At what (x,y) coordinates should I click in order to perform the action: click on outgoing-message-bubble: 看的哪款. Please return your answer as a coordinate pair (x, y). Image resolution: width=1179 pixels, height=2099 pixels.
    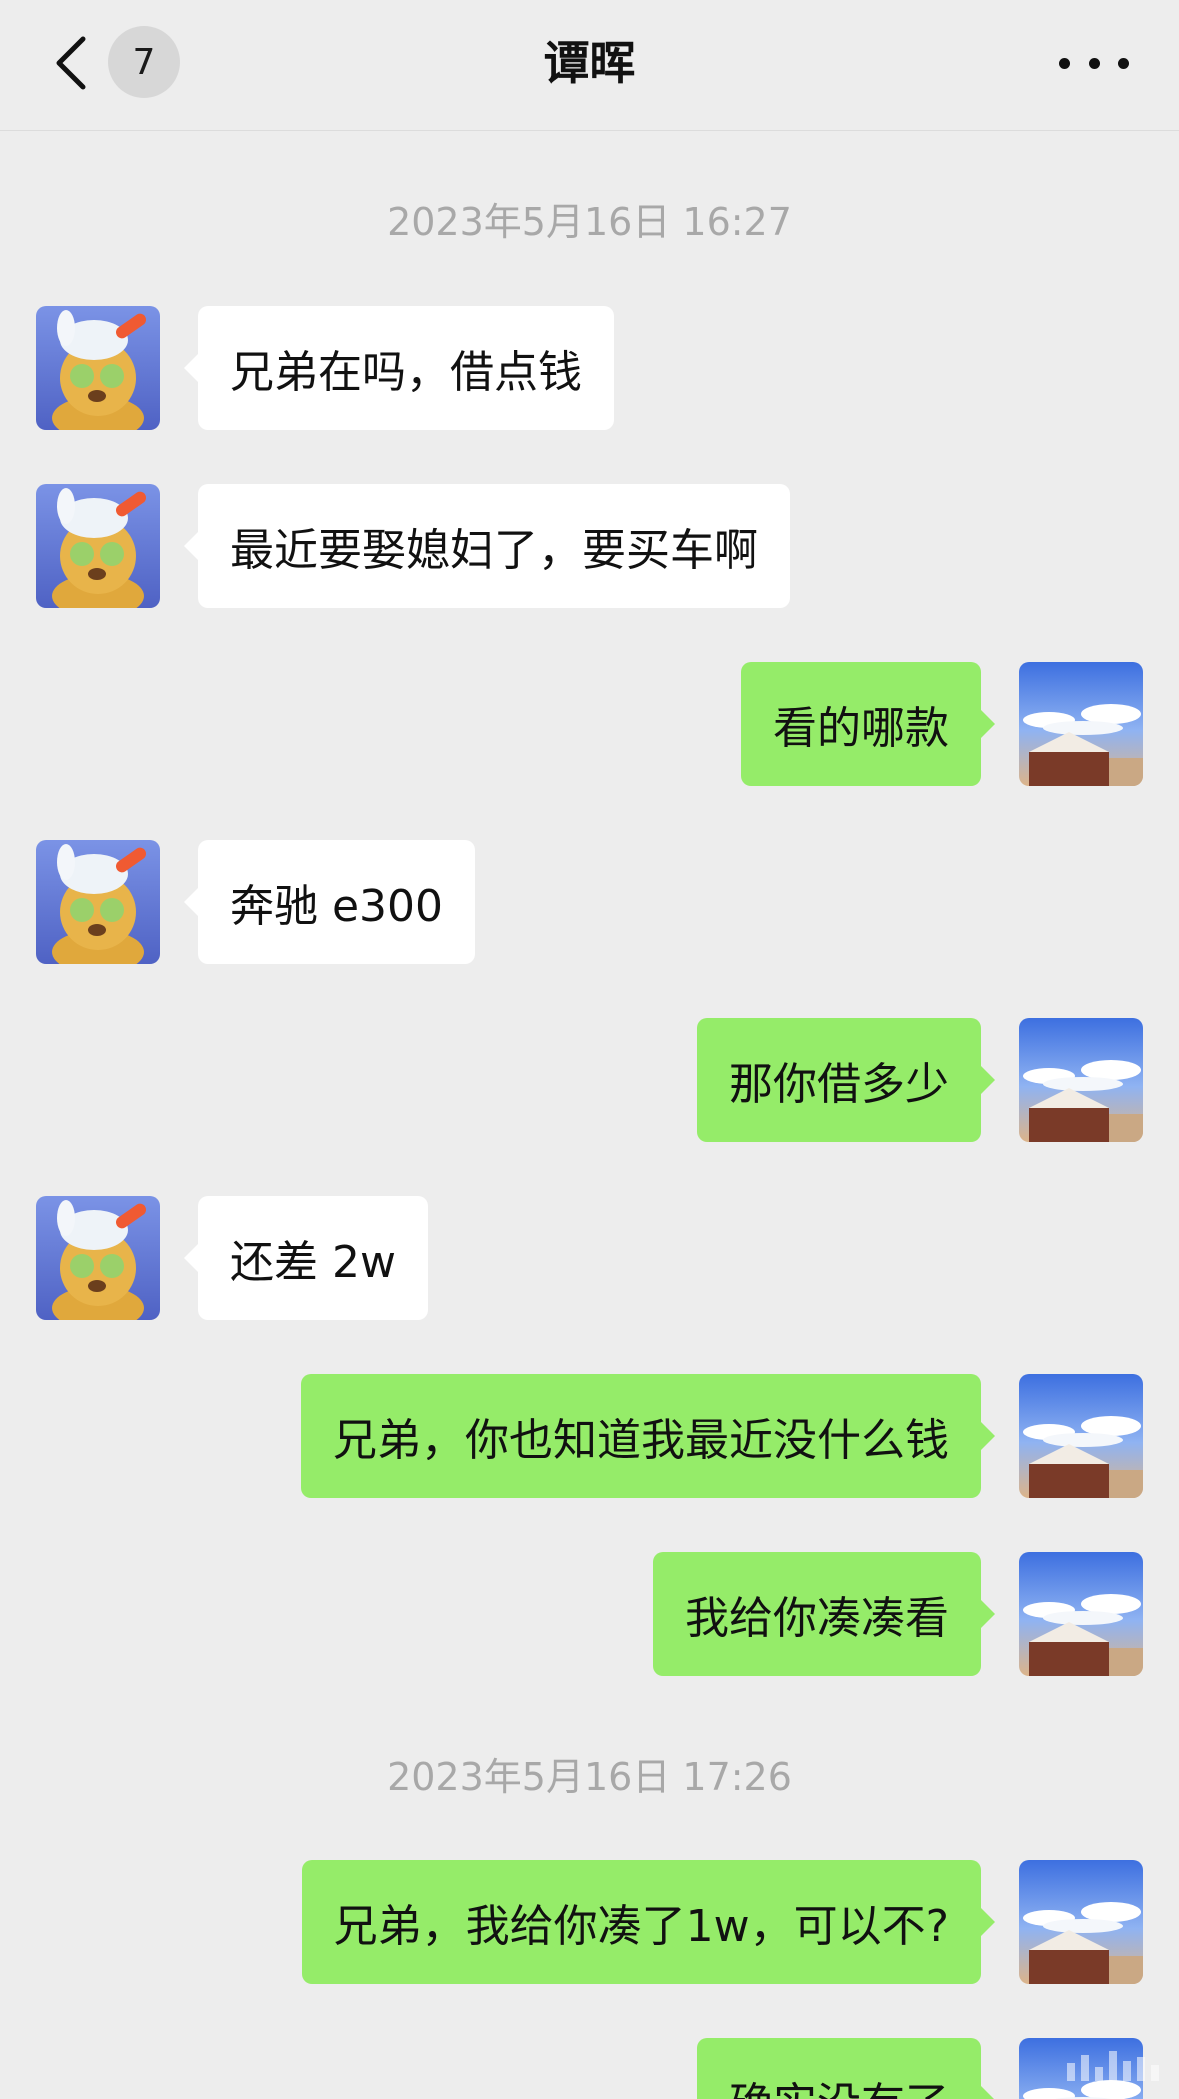
    Looking at the image, I should click on (868, 724).